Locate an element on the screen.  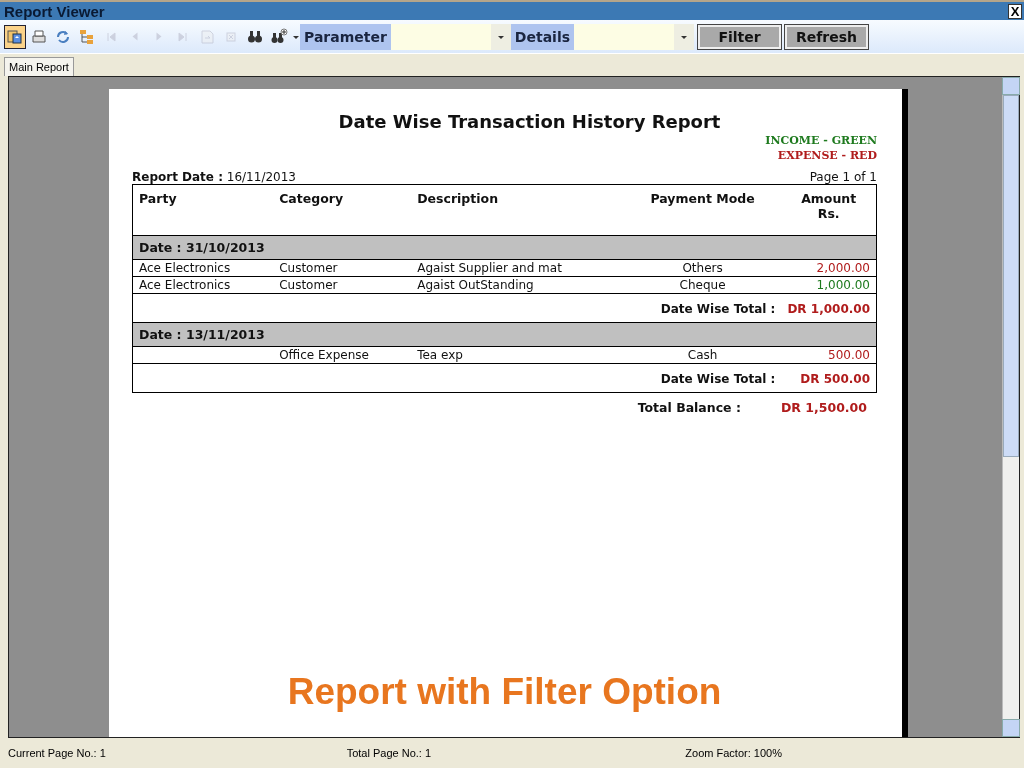
total-value: DR 1,000.00 is located at coordinates (829, 308).